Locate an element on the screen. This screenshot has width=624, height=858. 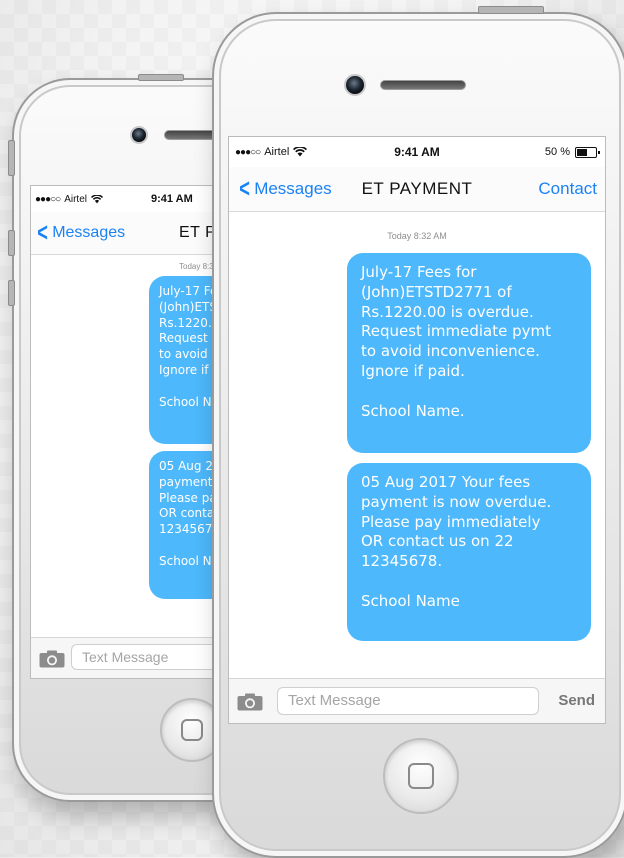
send-button: Send is located at coordinates (576, 701).